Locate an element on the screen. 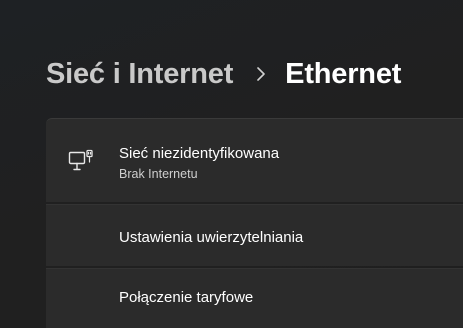  chevron-right-icon is located at coordinates (261, 74).